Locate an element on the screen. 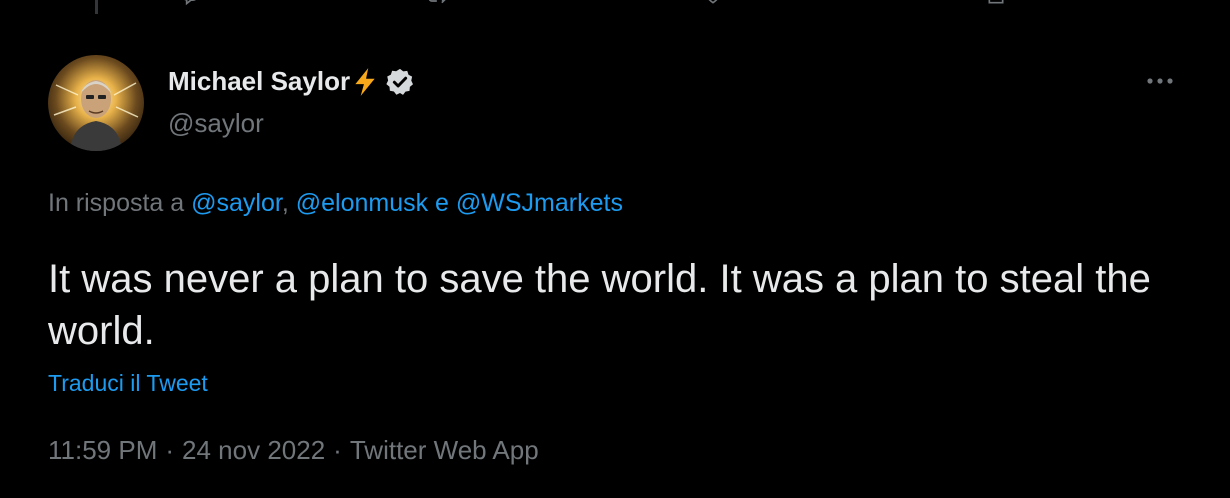 This screenshot has width=1230, height=498. retweet-icon is located at coordinates (436, 3).